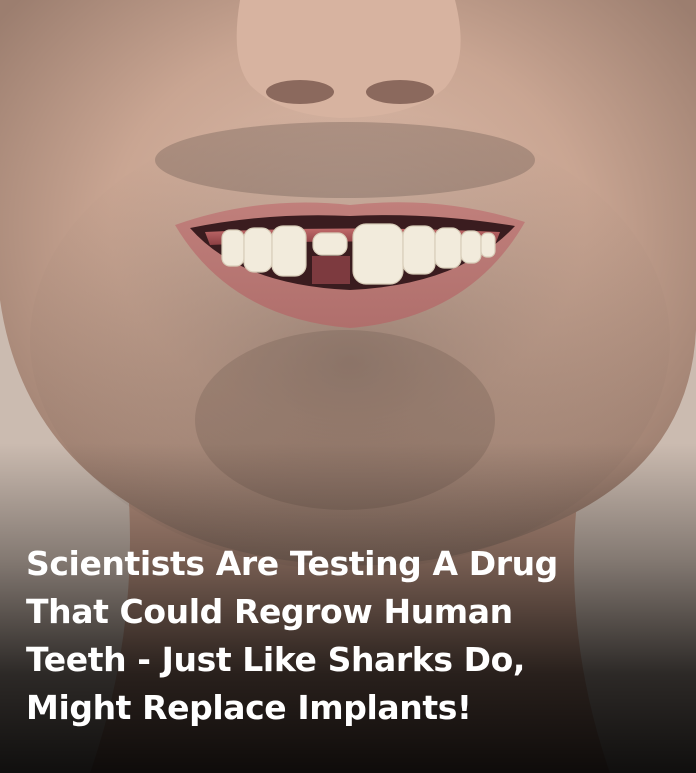 This screenshot has height=773, width=696. What do you see at coordinates (345, 160) in the screenshot?
I see `mustache-shadow` at bounding box center [345, 160].